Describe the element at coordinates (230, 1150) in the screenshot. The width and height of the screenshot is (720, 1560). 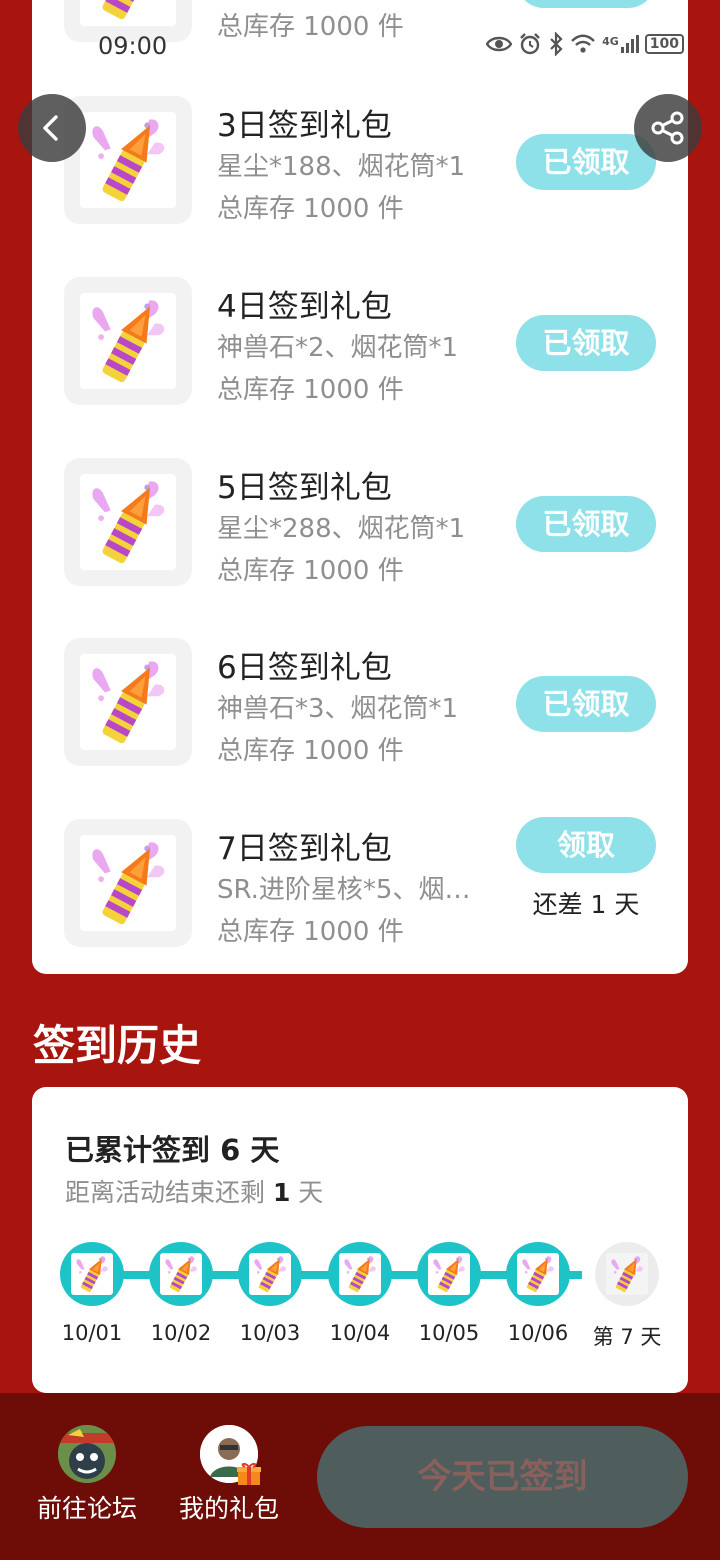
I see `total-days-value: 6` at that location.